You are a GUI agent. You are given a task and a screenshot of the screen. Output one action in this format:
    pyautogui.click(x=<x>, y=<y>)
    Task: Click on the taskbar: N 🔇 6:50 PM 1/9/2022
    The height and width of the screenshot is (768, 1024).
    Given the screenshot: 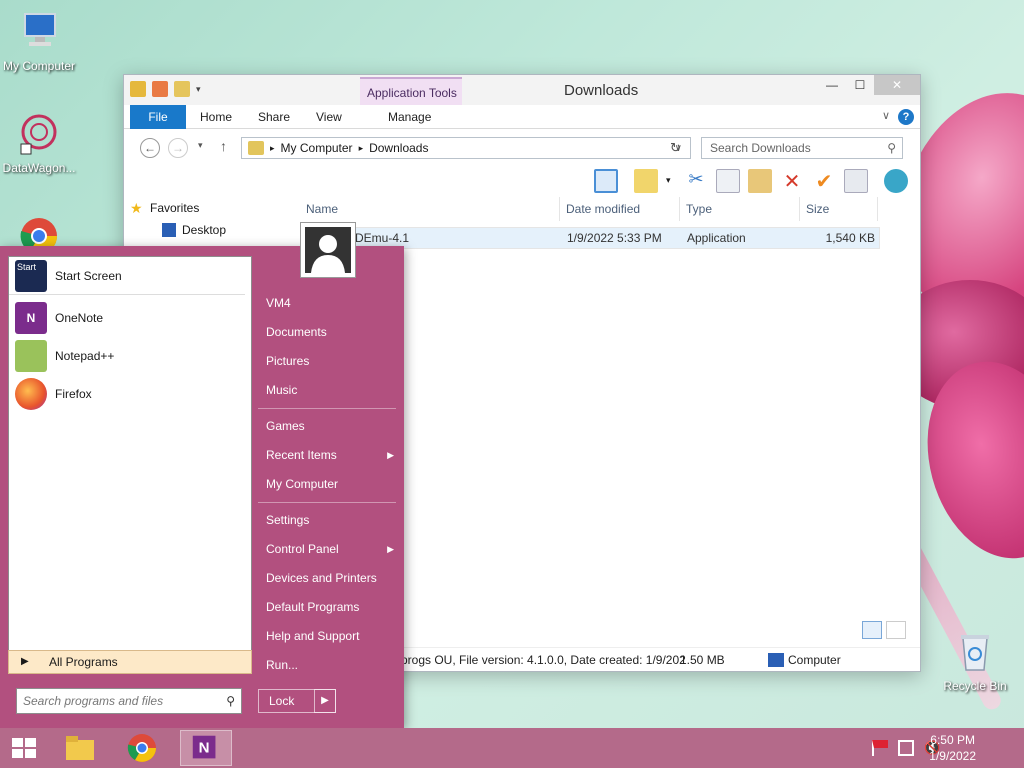 What is the action you would take?
    pyautogui.click(x=512, y=748)
    